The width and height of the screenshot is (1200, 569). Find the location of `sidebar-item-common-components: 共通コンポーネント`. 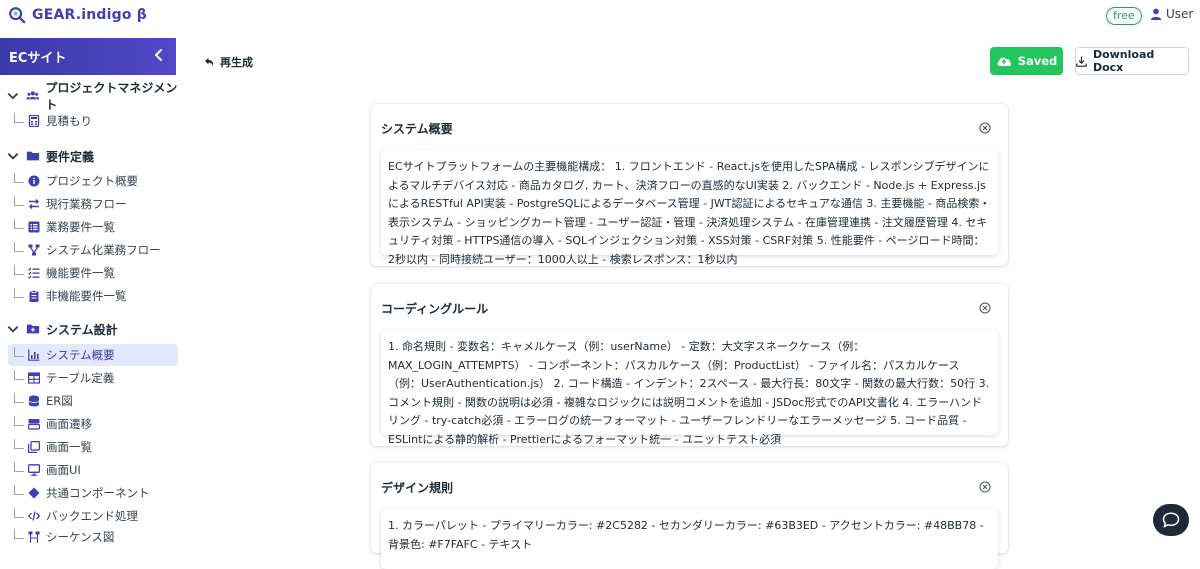

sidebar-item-common-components: 共通コンポーネント is located at coordinates (93, 493).